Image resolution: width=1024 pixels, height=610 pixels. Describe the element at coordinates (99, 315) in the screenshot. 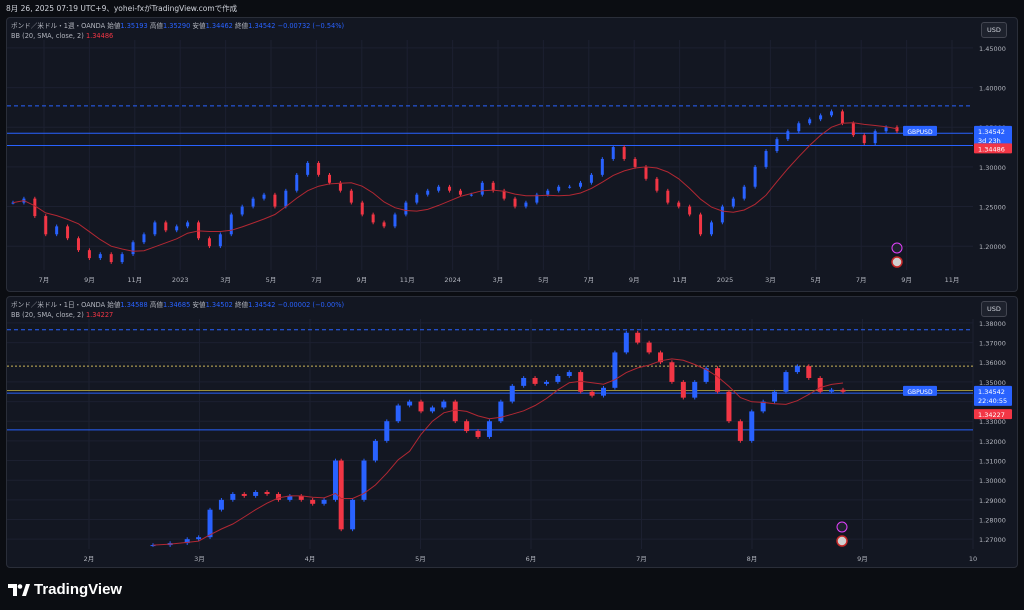

I see `bb-indicator-value: 1.34227` at that location.